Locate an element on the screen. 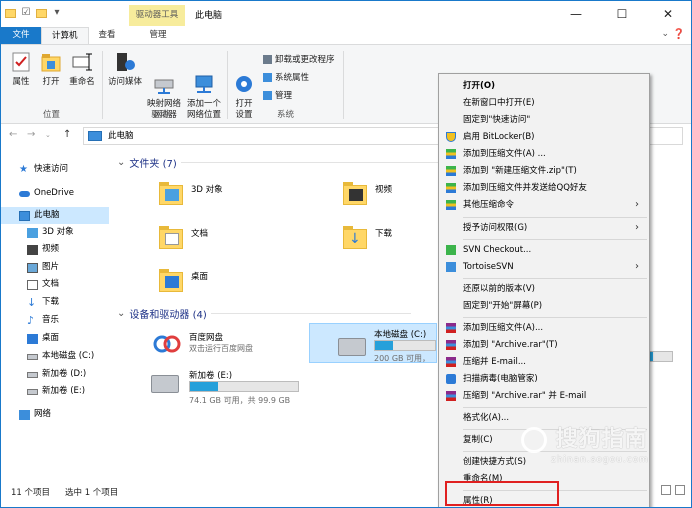 This screenshot has height=508, width=692. open-settings-button: 打开 设置 is located at coordinates (244, 86).